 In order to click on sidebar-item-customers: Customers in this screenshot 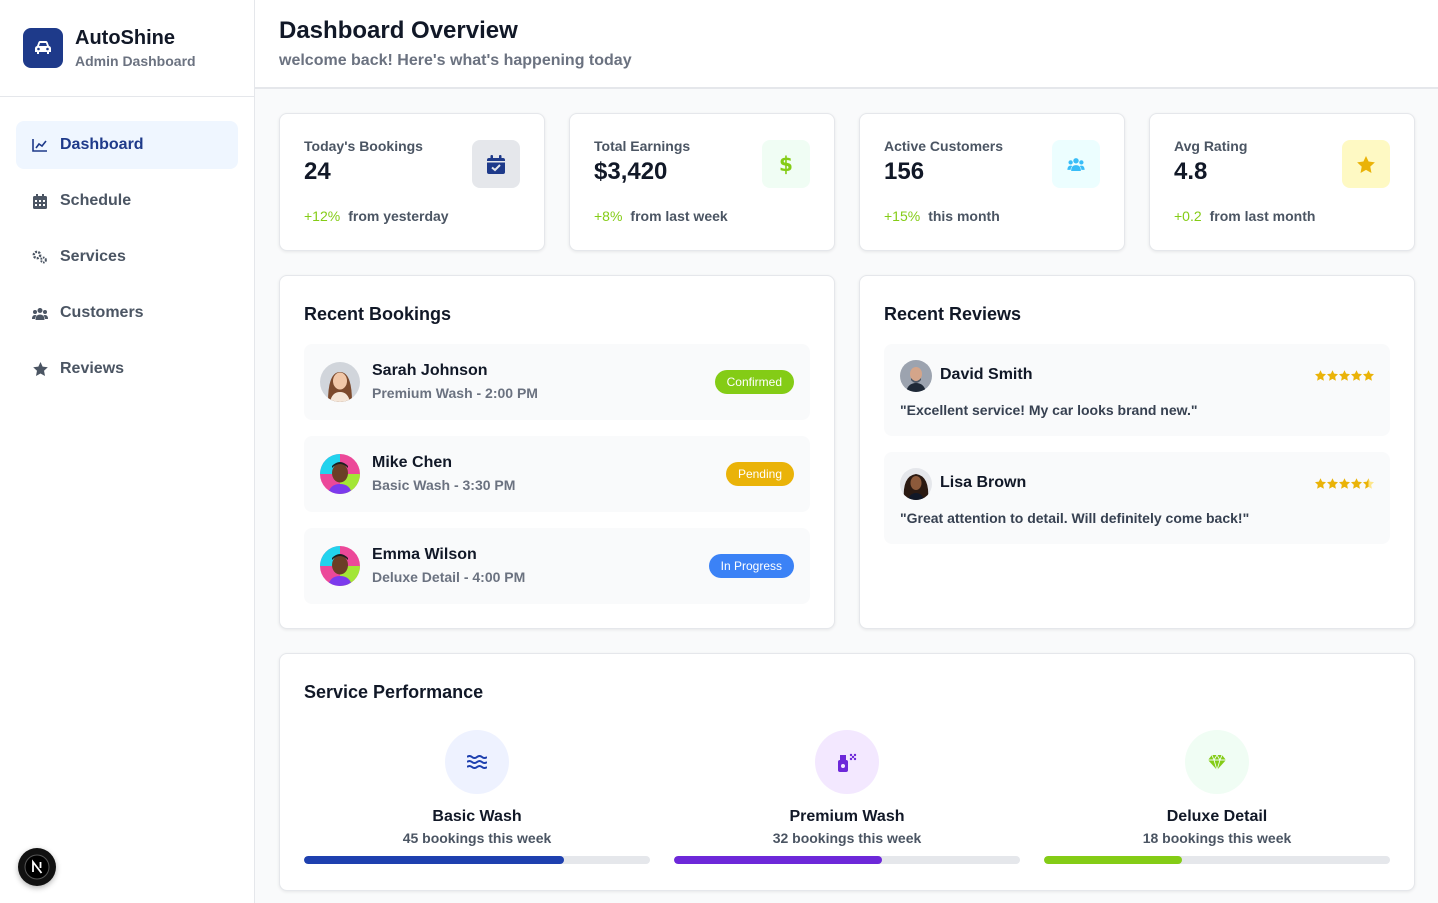, I will do `click(127, 313)`.